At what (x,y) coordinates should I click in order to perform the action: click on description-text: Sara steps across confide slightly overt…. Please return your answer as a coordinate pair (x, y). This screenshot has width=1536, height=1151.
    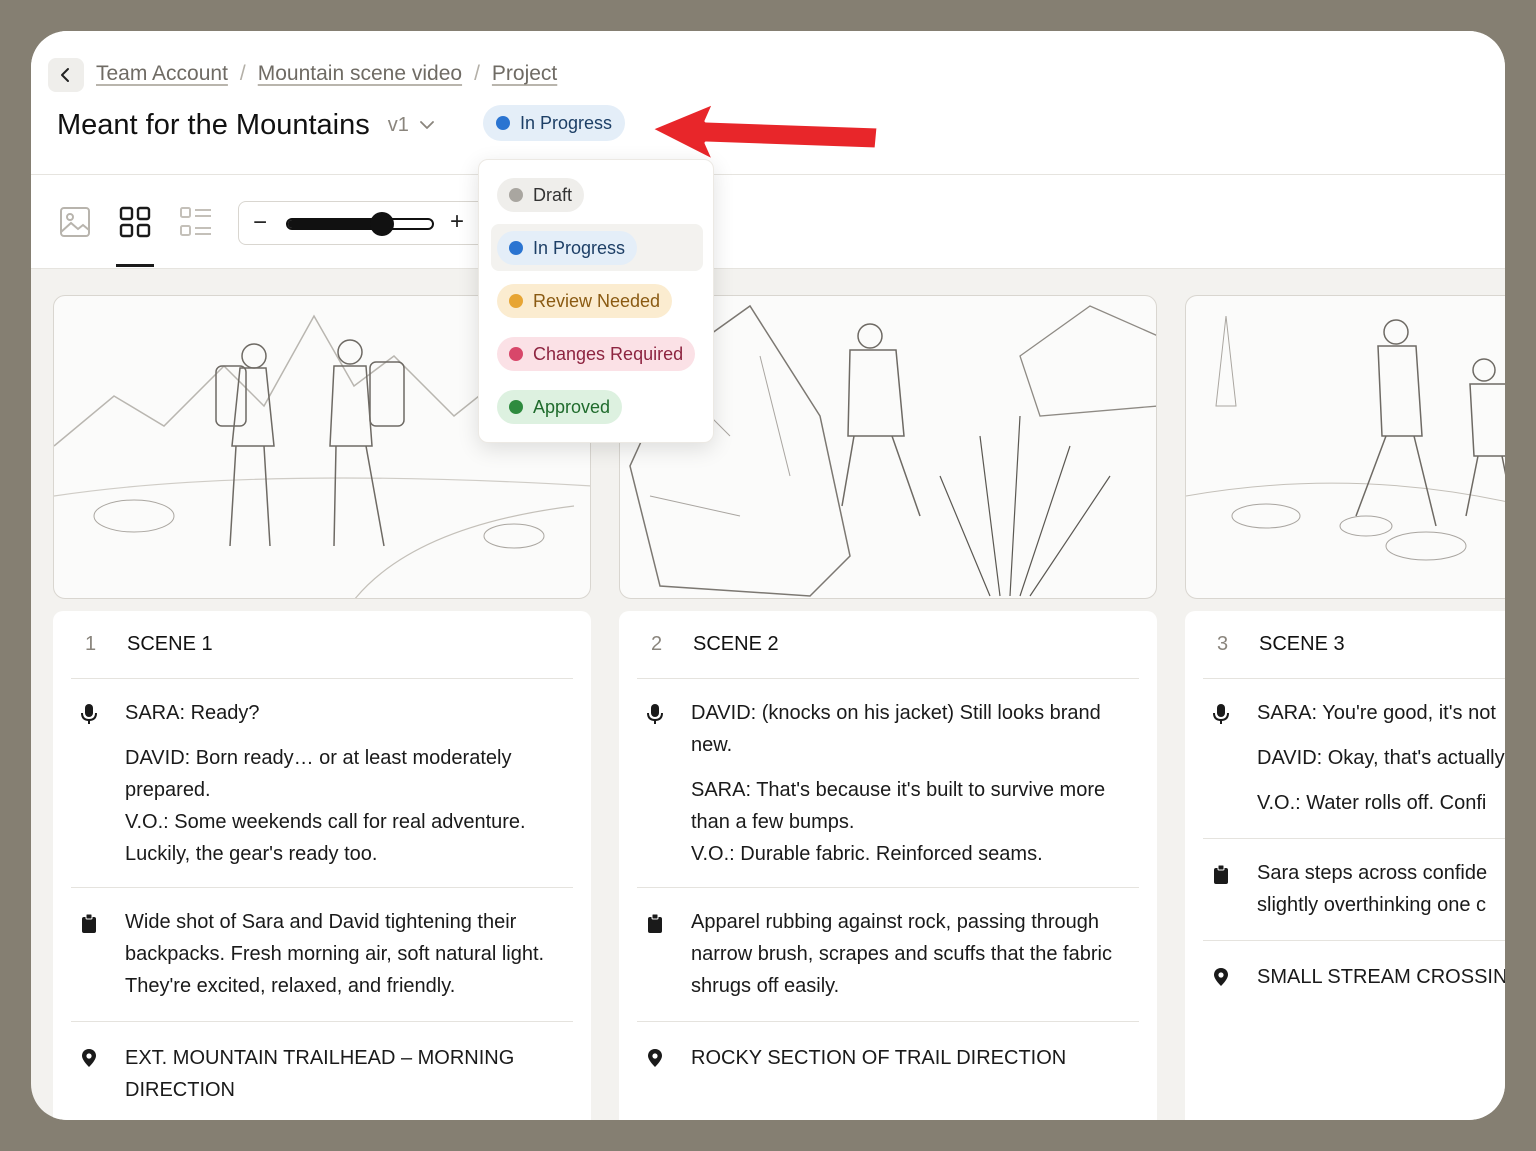
    Looking at the image, I should click on (1381, 890).